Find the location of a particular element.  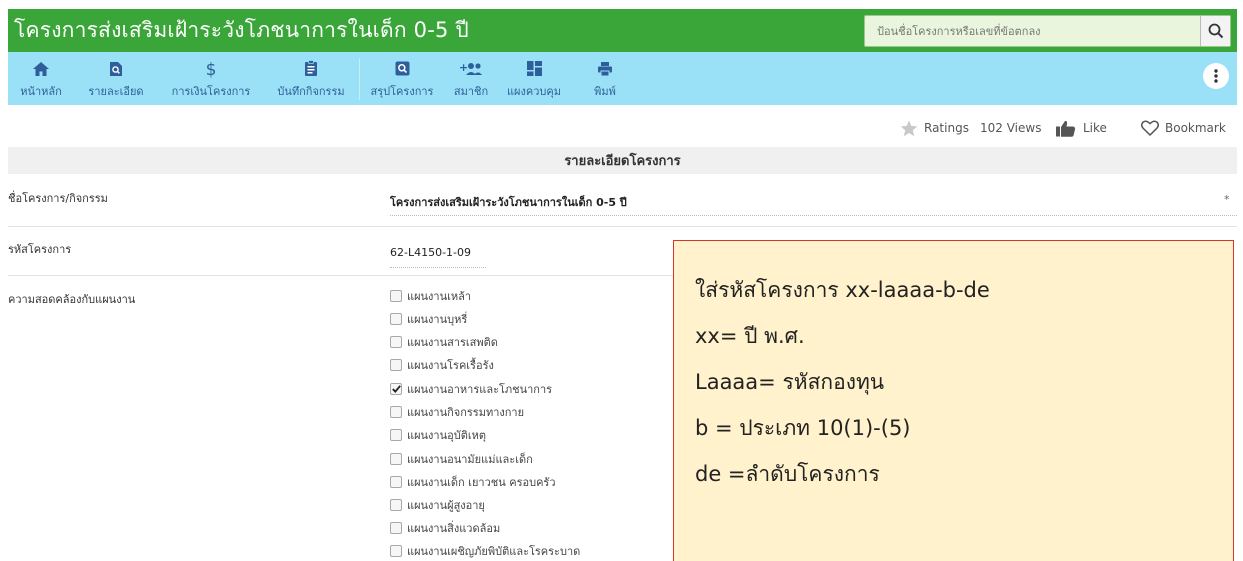

plan-checkbox-row: แผนงานสารเสพติด is located at coordinates (444, 341).